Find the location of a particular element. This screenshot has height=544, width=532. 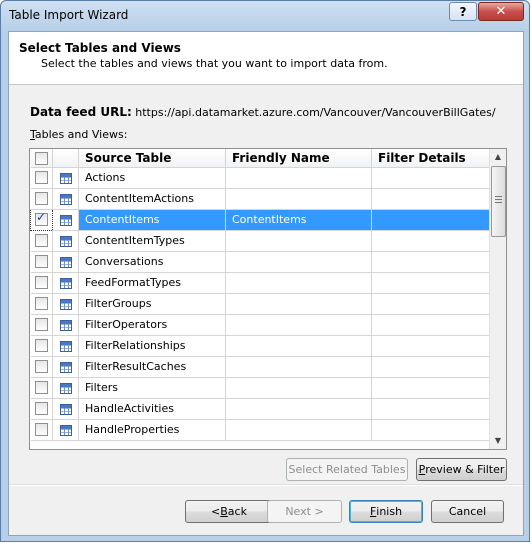

source-table-cell: Conversations is located at coordinates (152, 262).